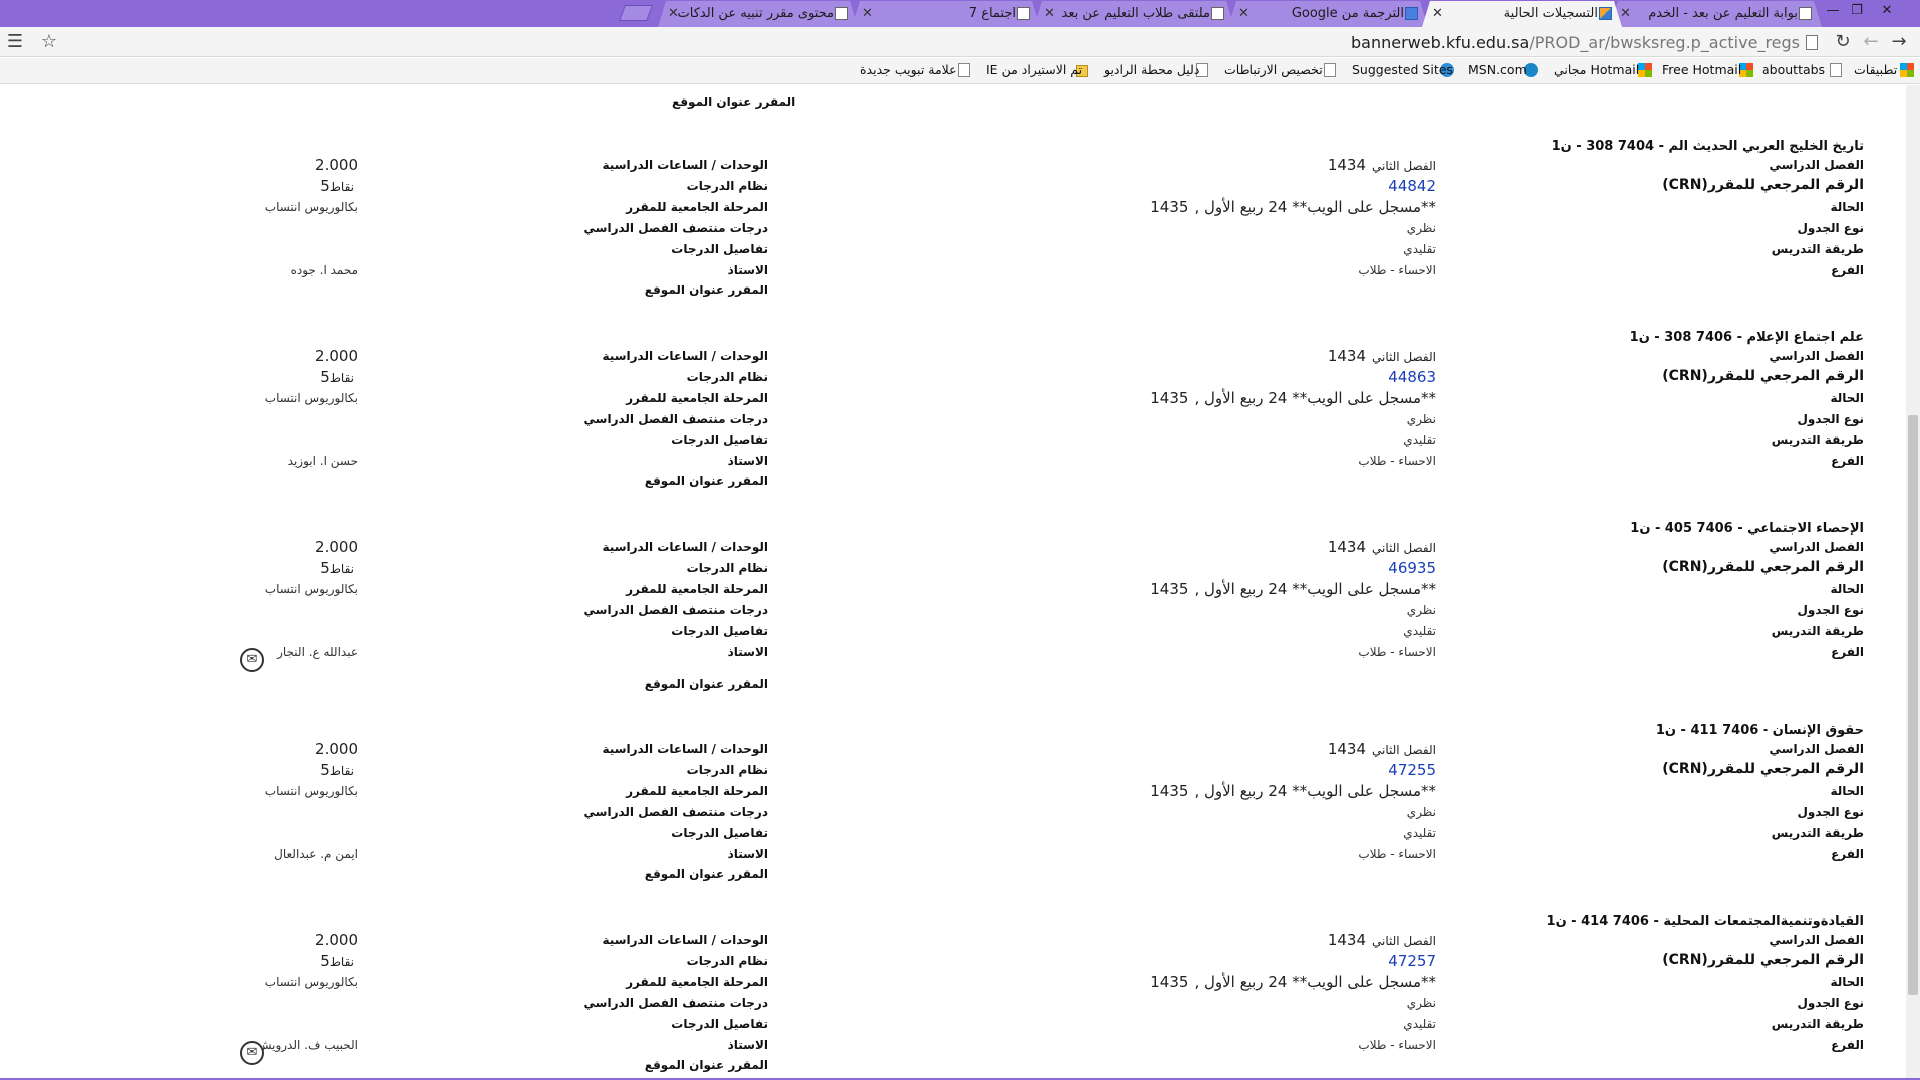 The height and width of the screenshot is (1080, 1920). Describe the element at coordinates (1857, 11) in the screenshot. I see `restore-icon: ❐` at that location.